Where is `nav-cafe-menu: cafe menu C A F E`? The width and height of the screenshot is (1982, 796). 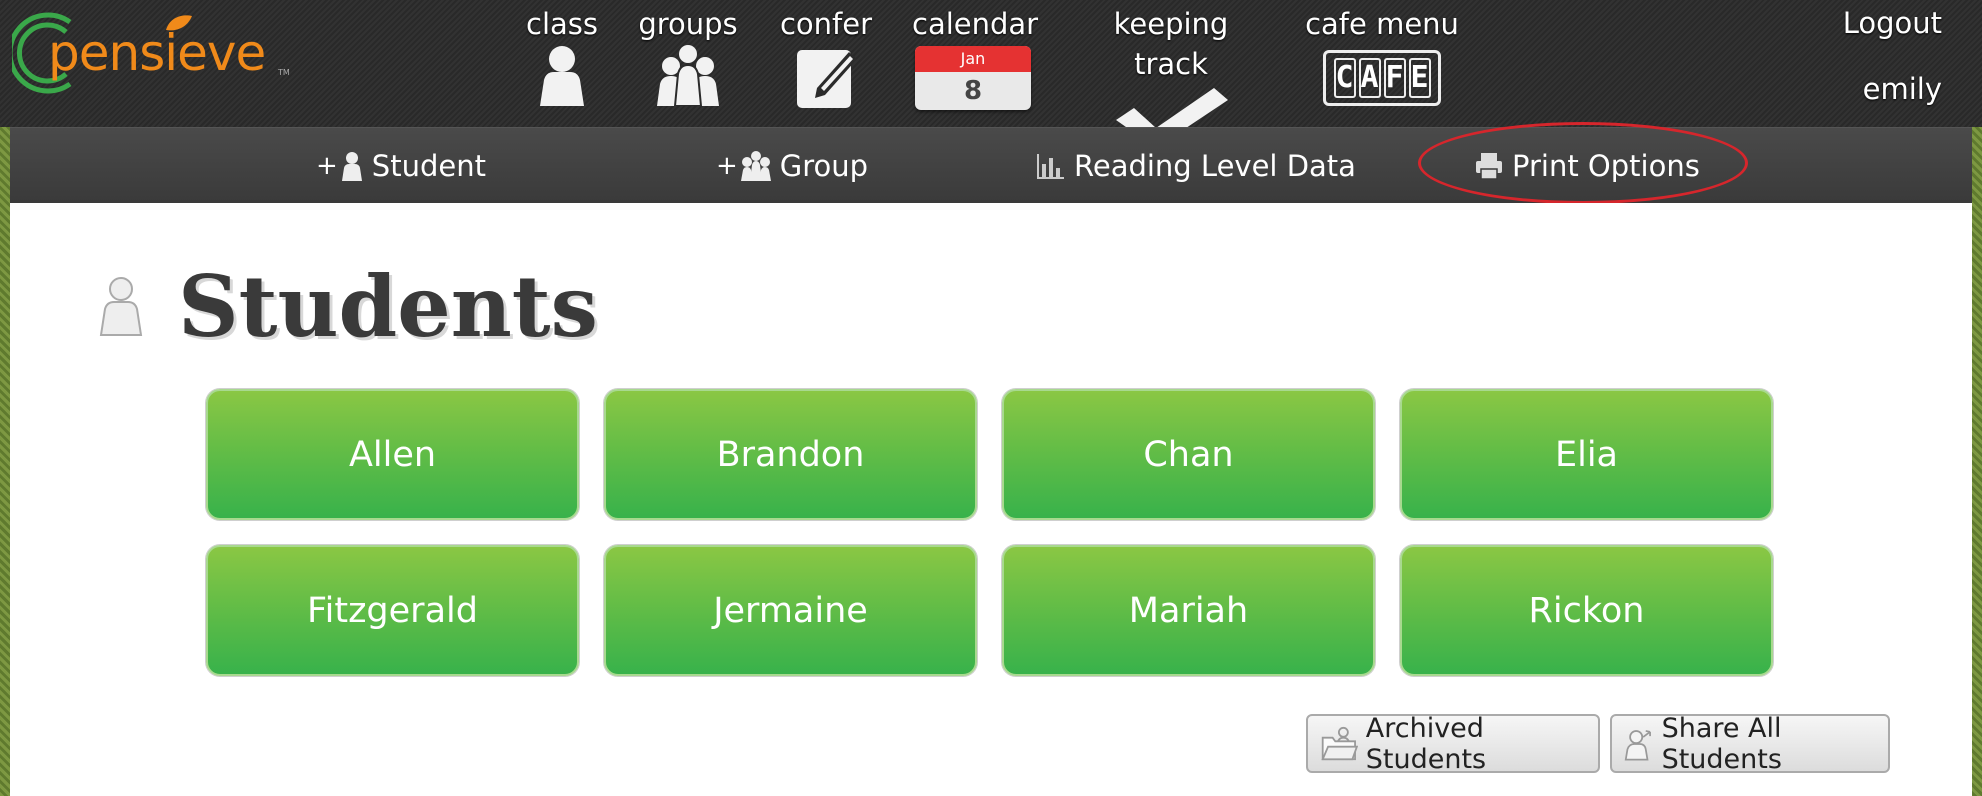 nav-cafe-menu: cafe menu C A F E is located at coordinates (1382, 55).